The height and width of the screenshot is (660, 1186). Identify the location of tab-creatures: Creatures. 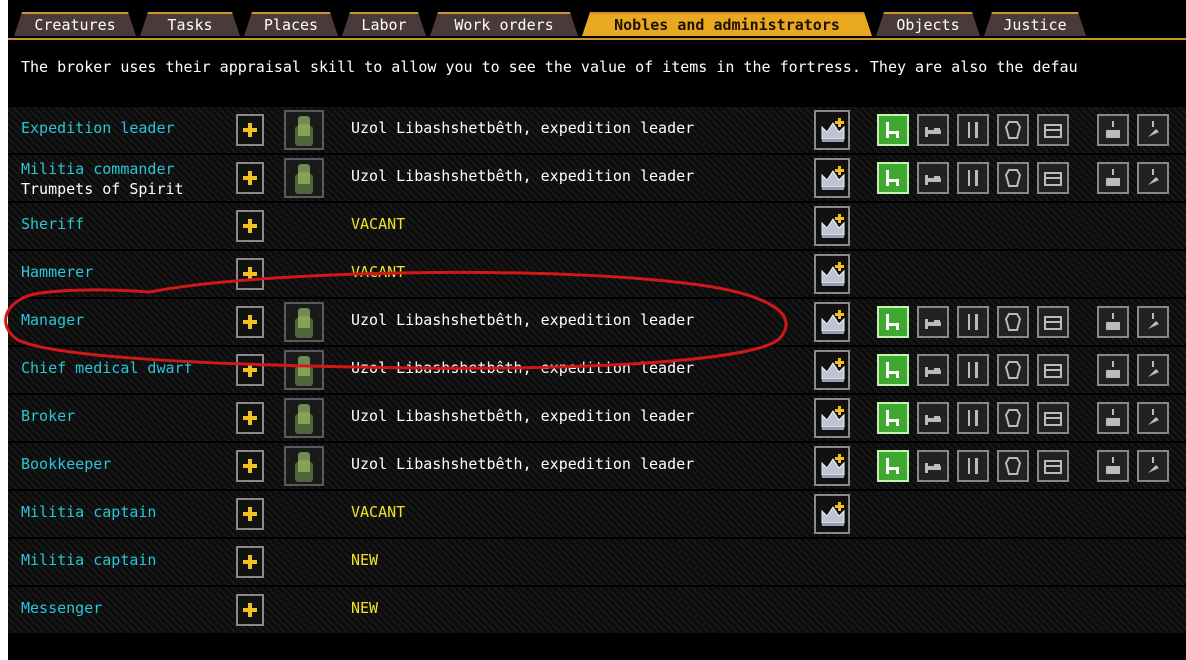
(75, 24).